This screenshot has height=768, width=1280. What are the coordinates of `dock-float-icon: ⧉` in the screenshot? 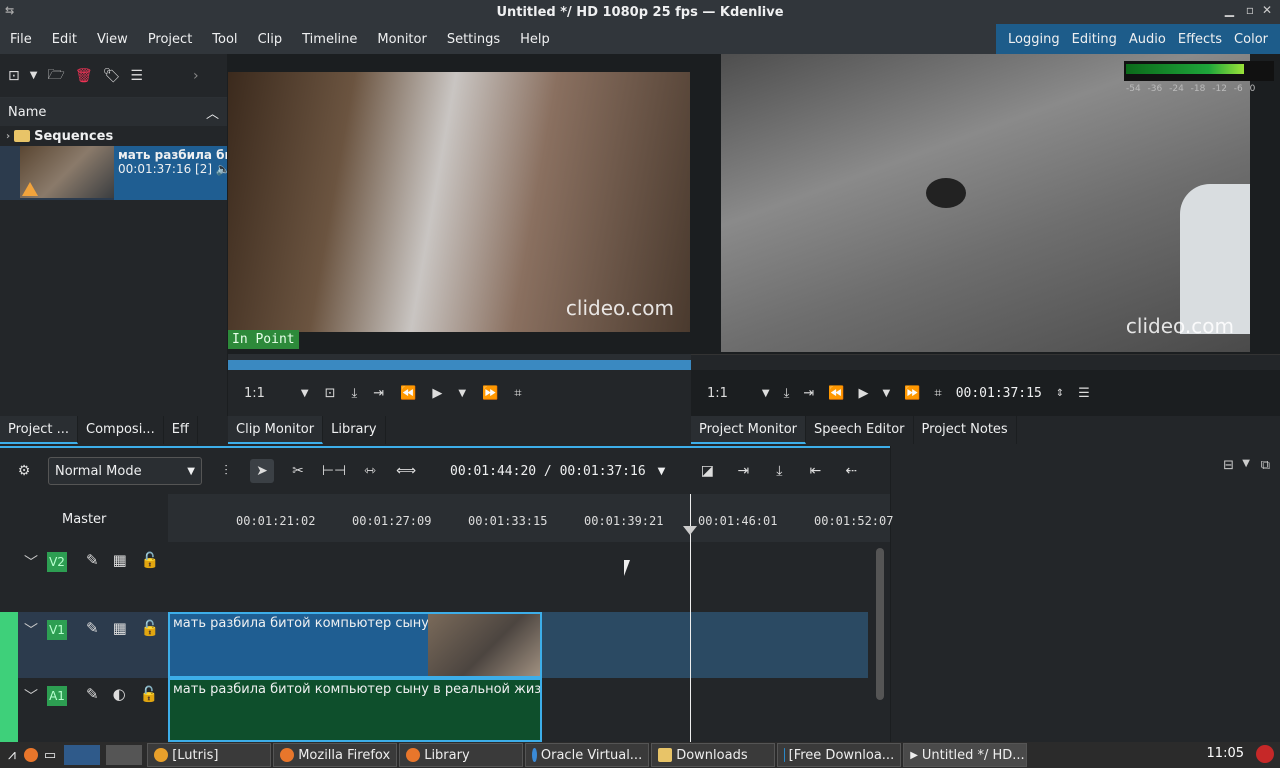 It's located at (1265, 465).